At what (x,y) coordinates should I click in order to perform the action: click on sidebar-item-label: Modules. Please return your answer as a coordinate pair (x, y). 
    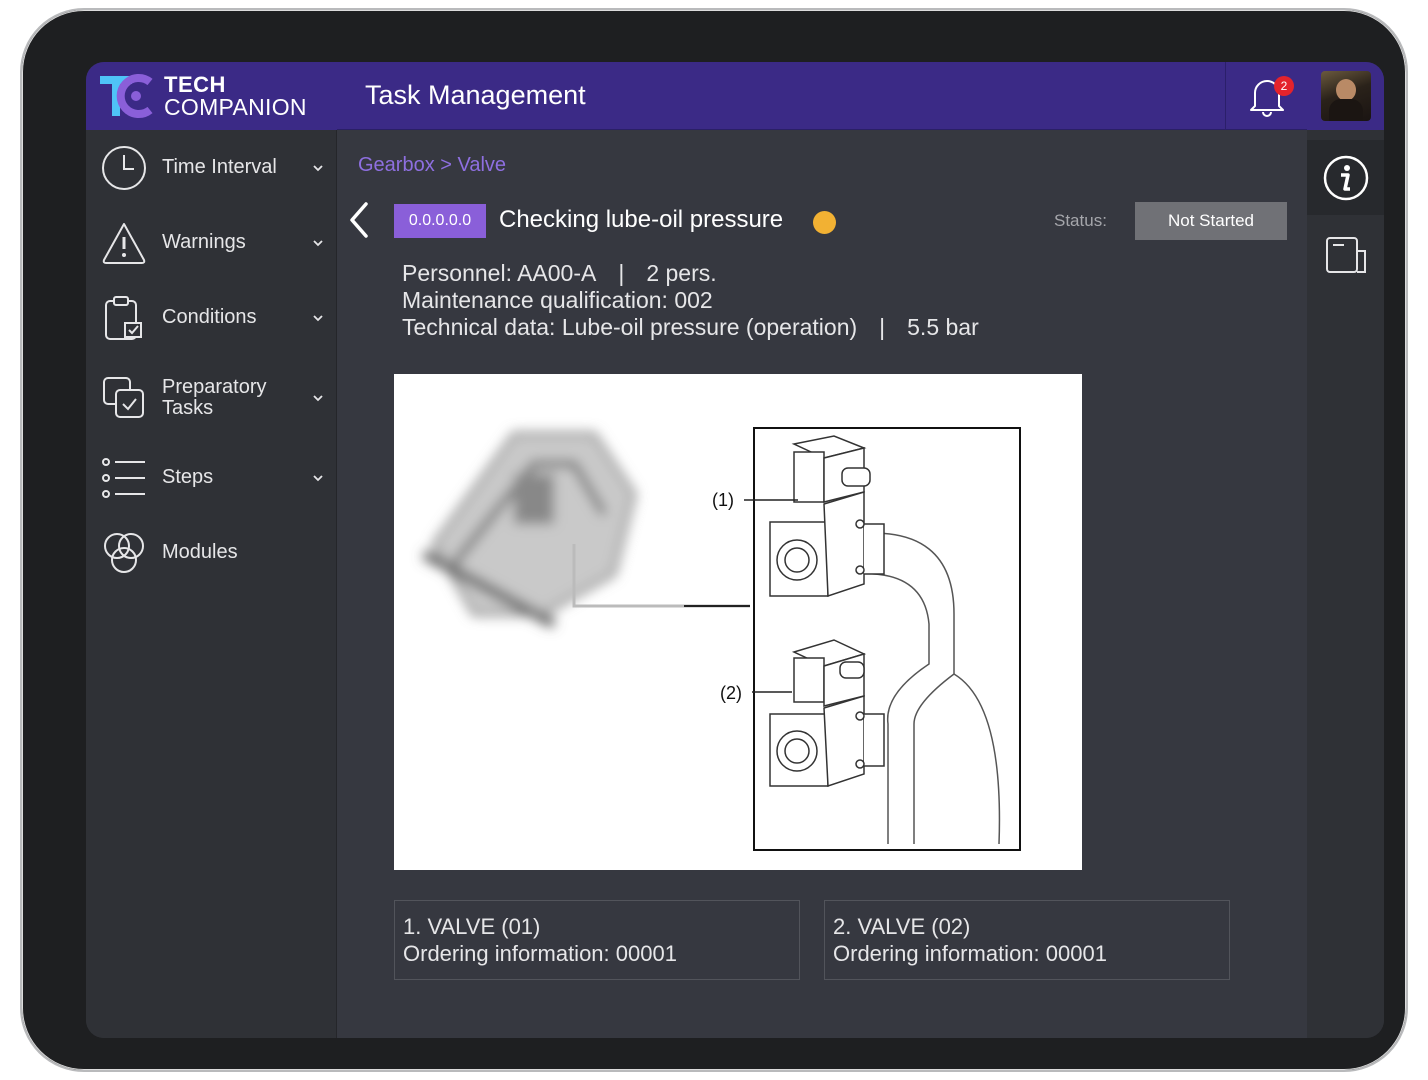
    Looking at the image, I should click on (200, 552).